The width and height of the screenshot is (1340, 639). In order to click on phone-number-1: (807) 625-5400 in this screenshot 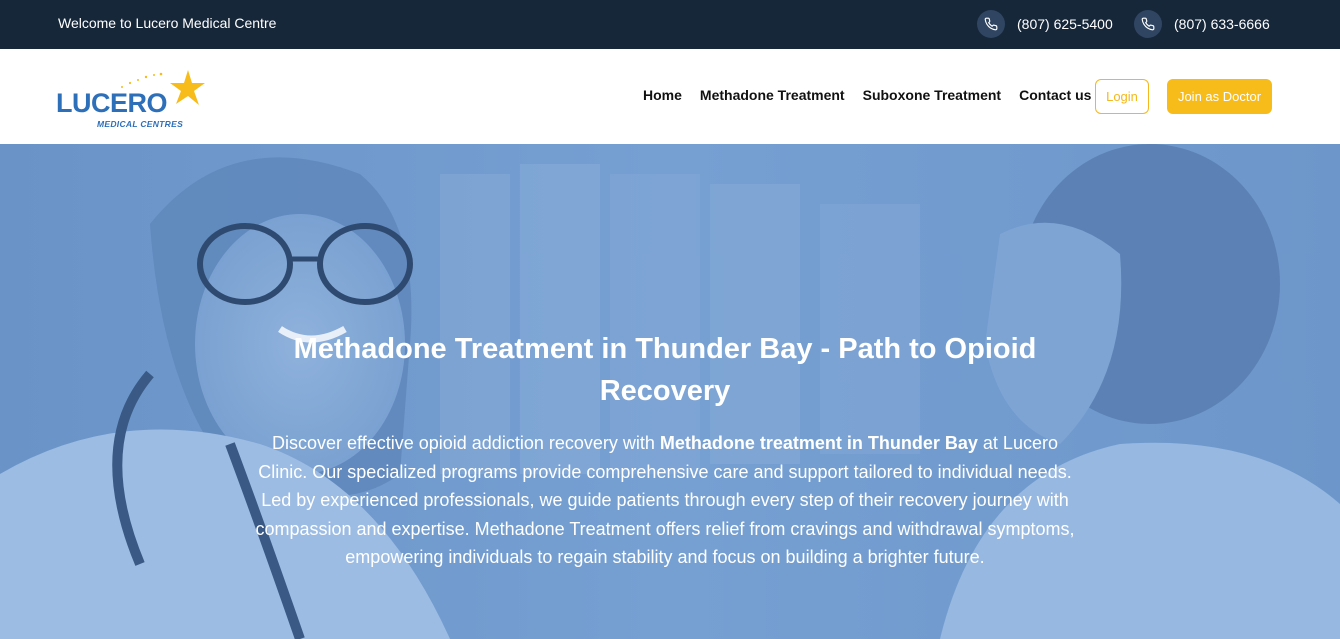, I will do `click(1065, 24)`.